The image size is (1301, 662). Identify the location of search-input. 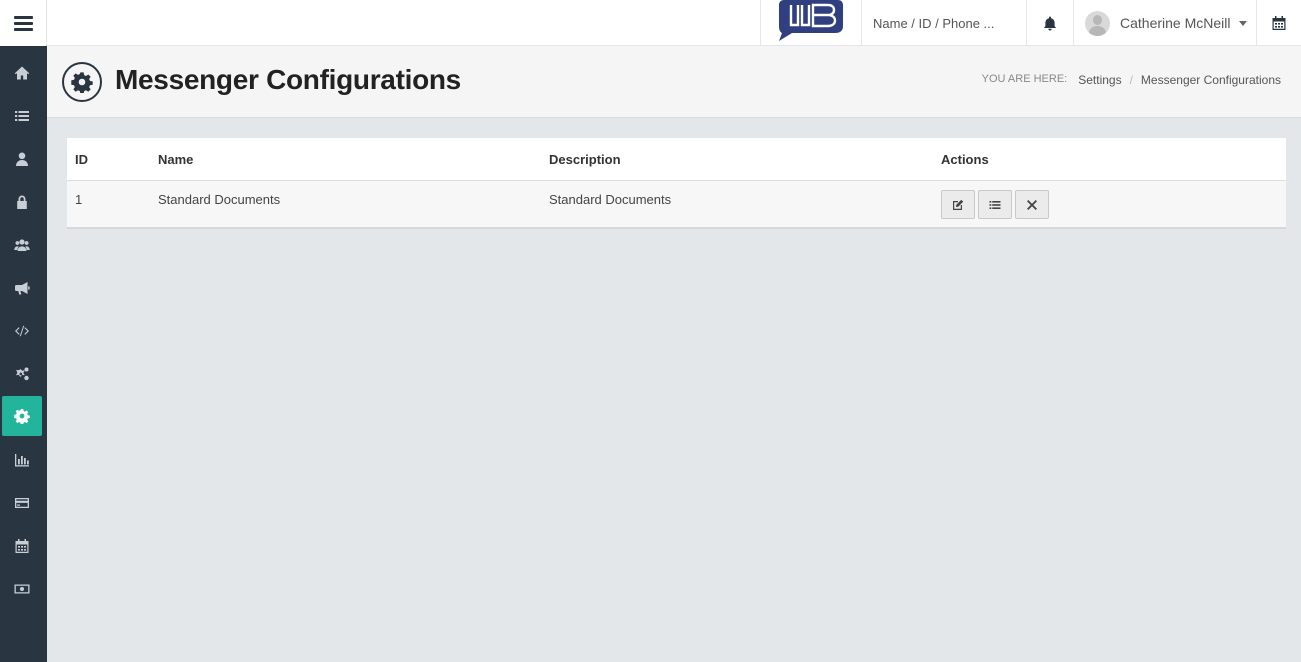
(944, 23).